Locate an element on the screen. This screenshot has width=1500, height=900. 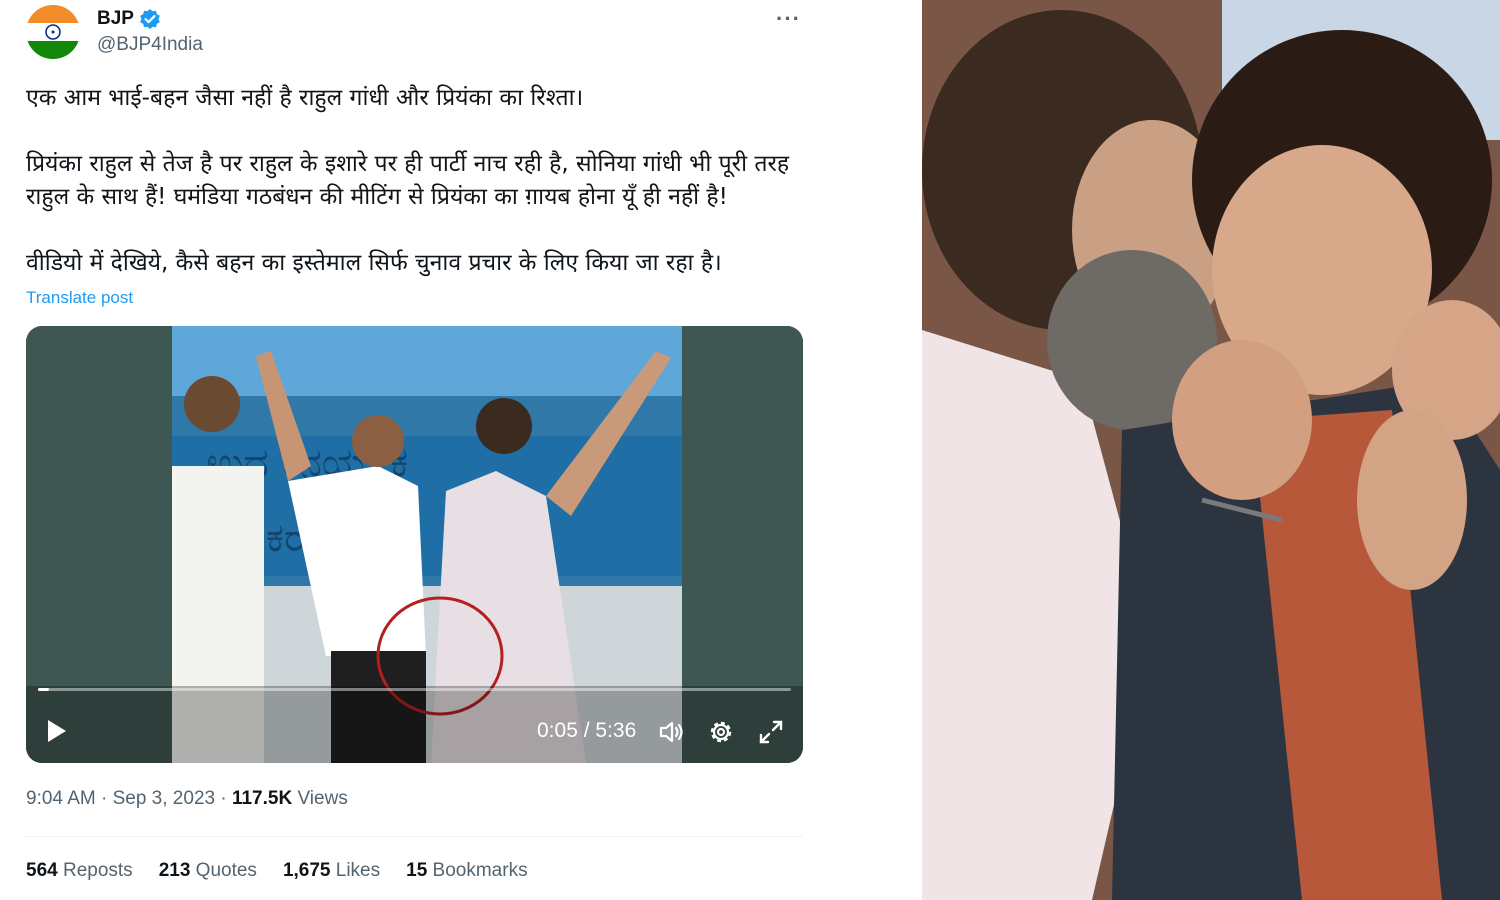
views-label: Views is located at coordinates (320, 798).